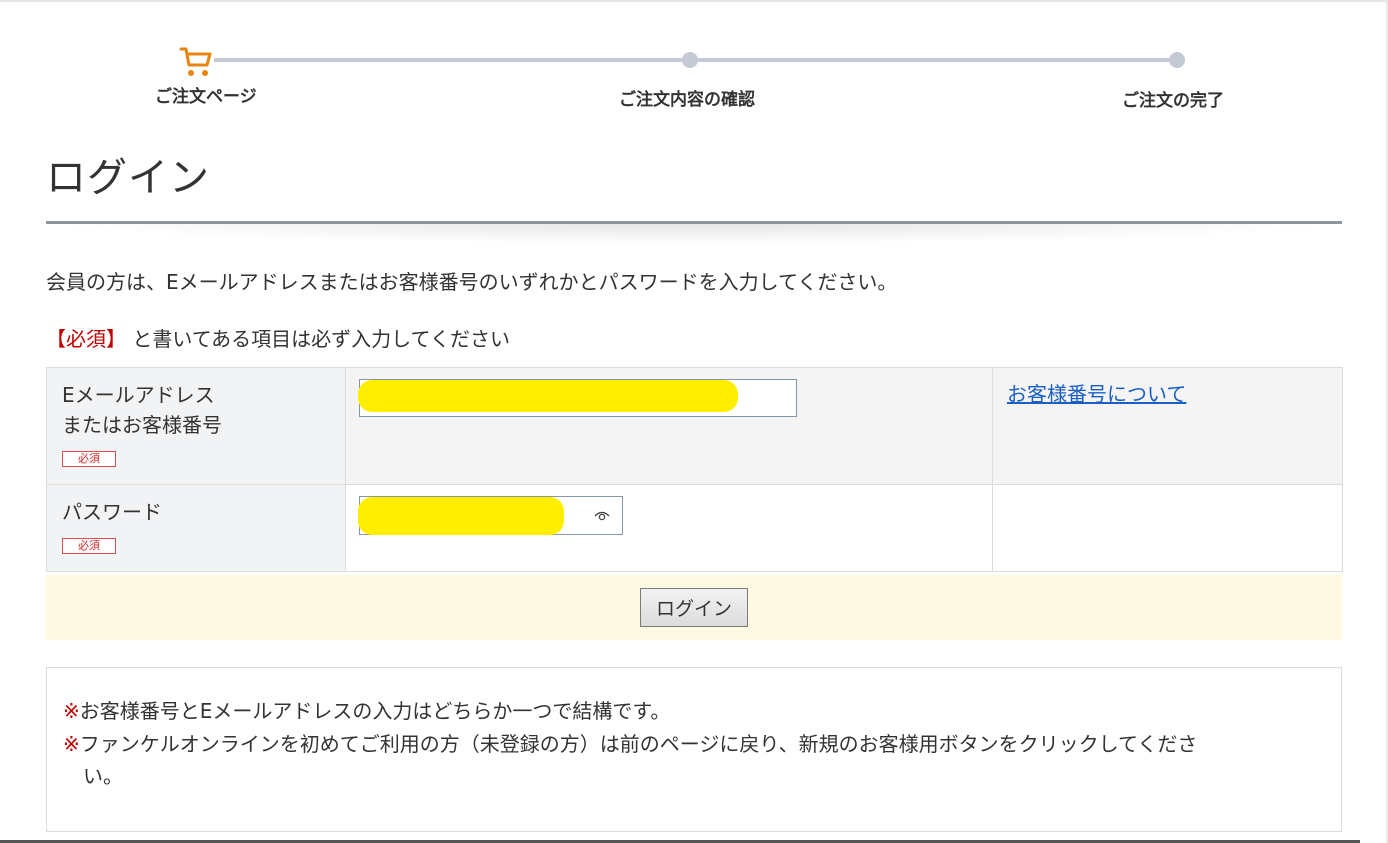  What do you see at coordinates (206, 97) in the screenshot?
I see `step-label-order: ご注文ページ` at bounding box center [206, 97].